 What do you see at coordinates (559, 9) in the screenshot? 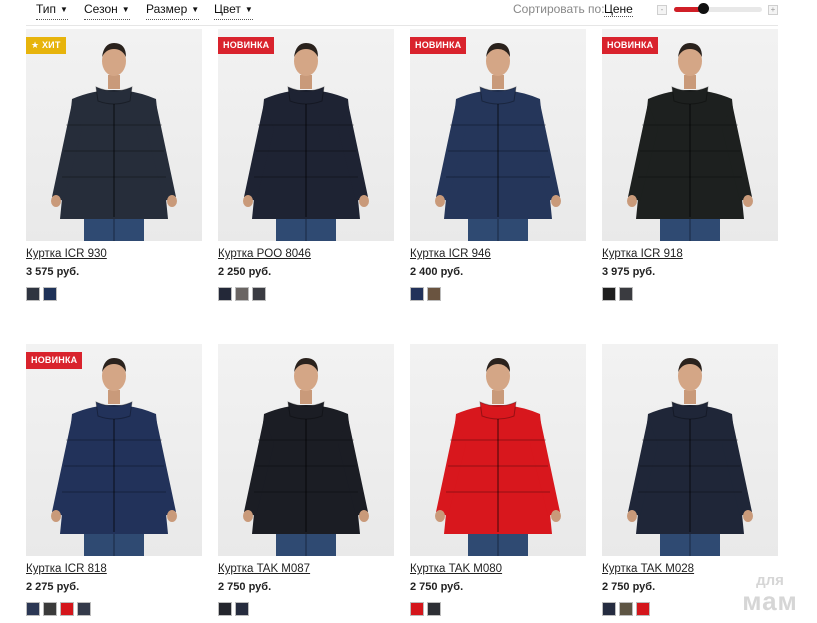
I see `sort-label: Сортировать по:` at bounding box center [559, 9].